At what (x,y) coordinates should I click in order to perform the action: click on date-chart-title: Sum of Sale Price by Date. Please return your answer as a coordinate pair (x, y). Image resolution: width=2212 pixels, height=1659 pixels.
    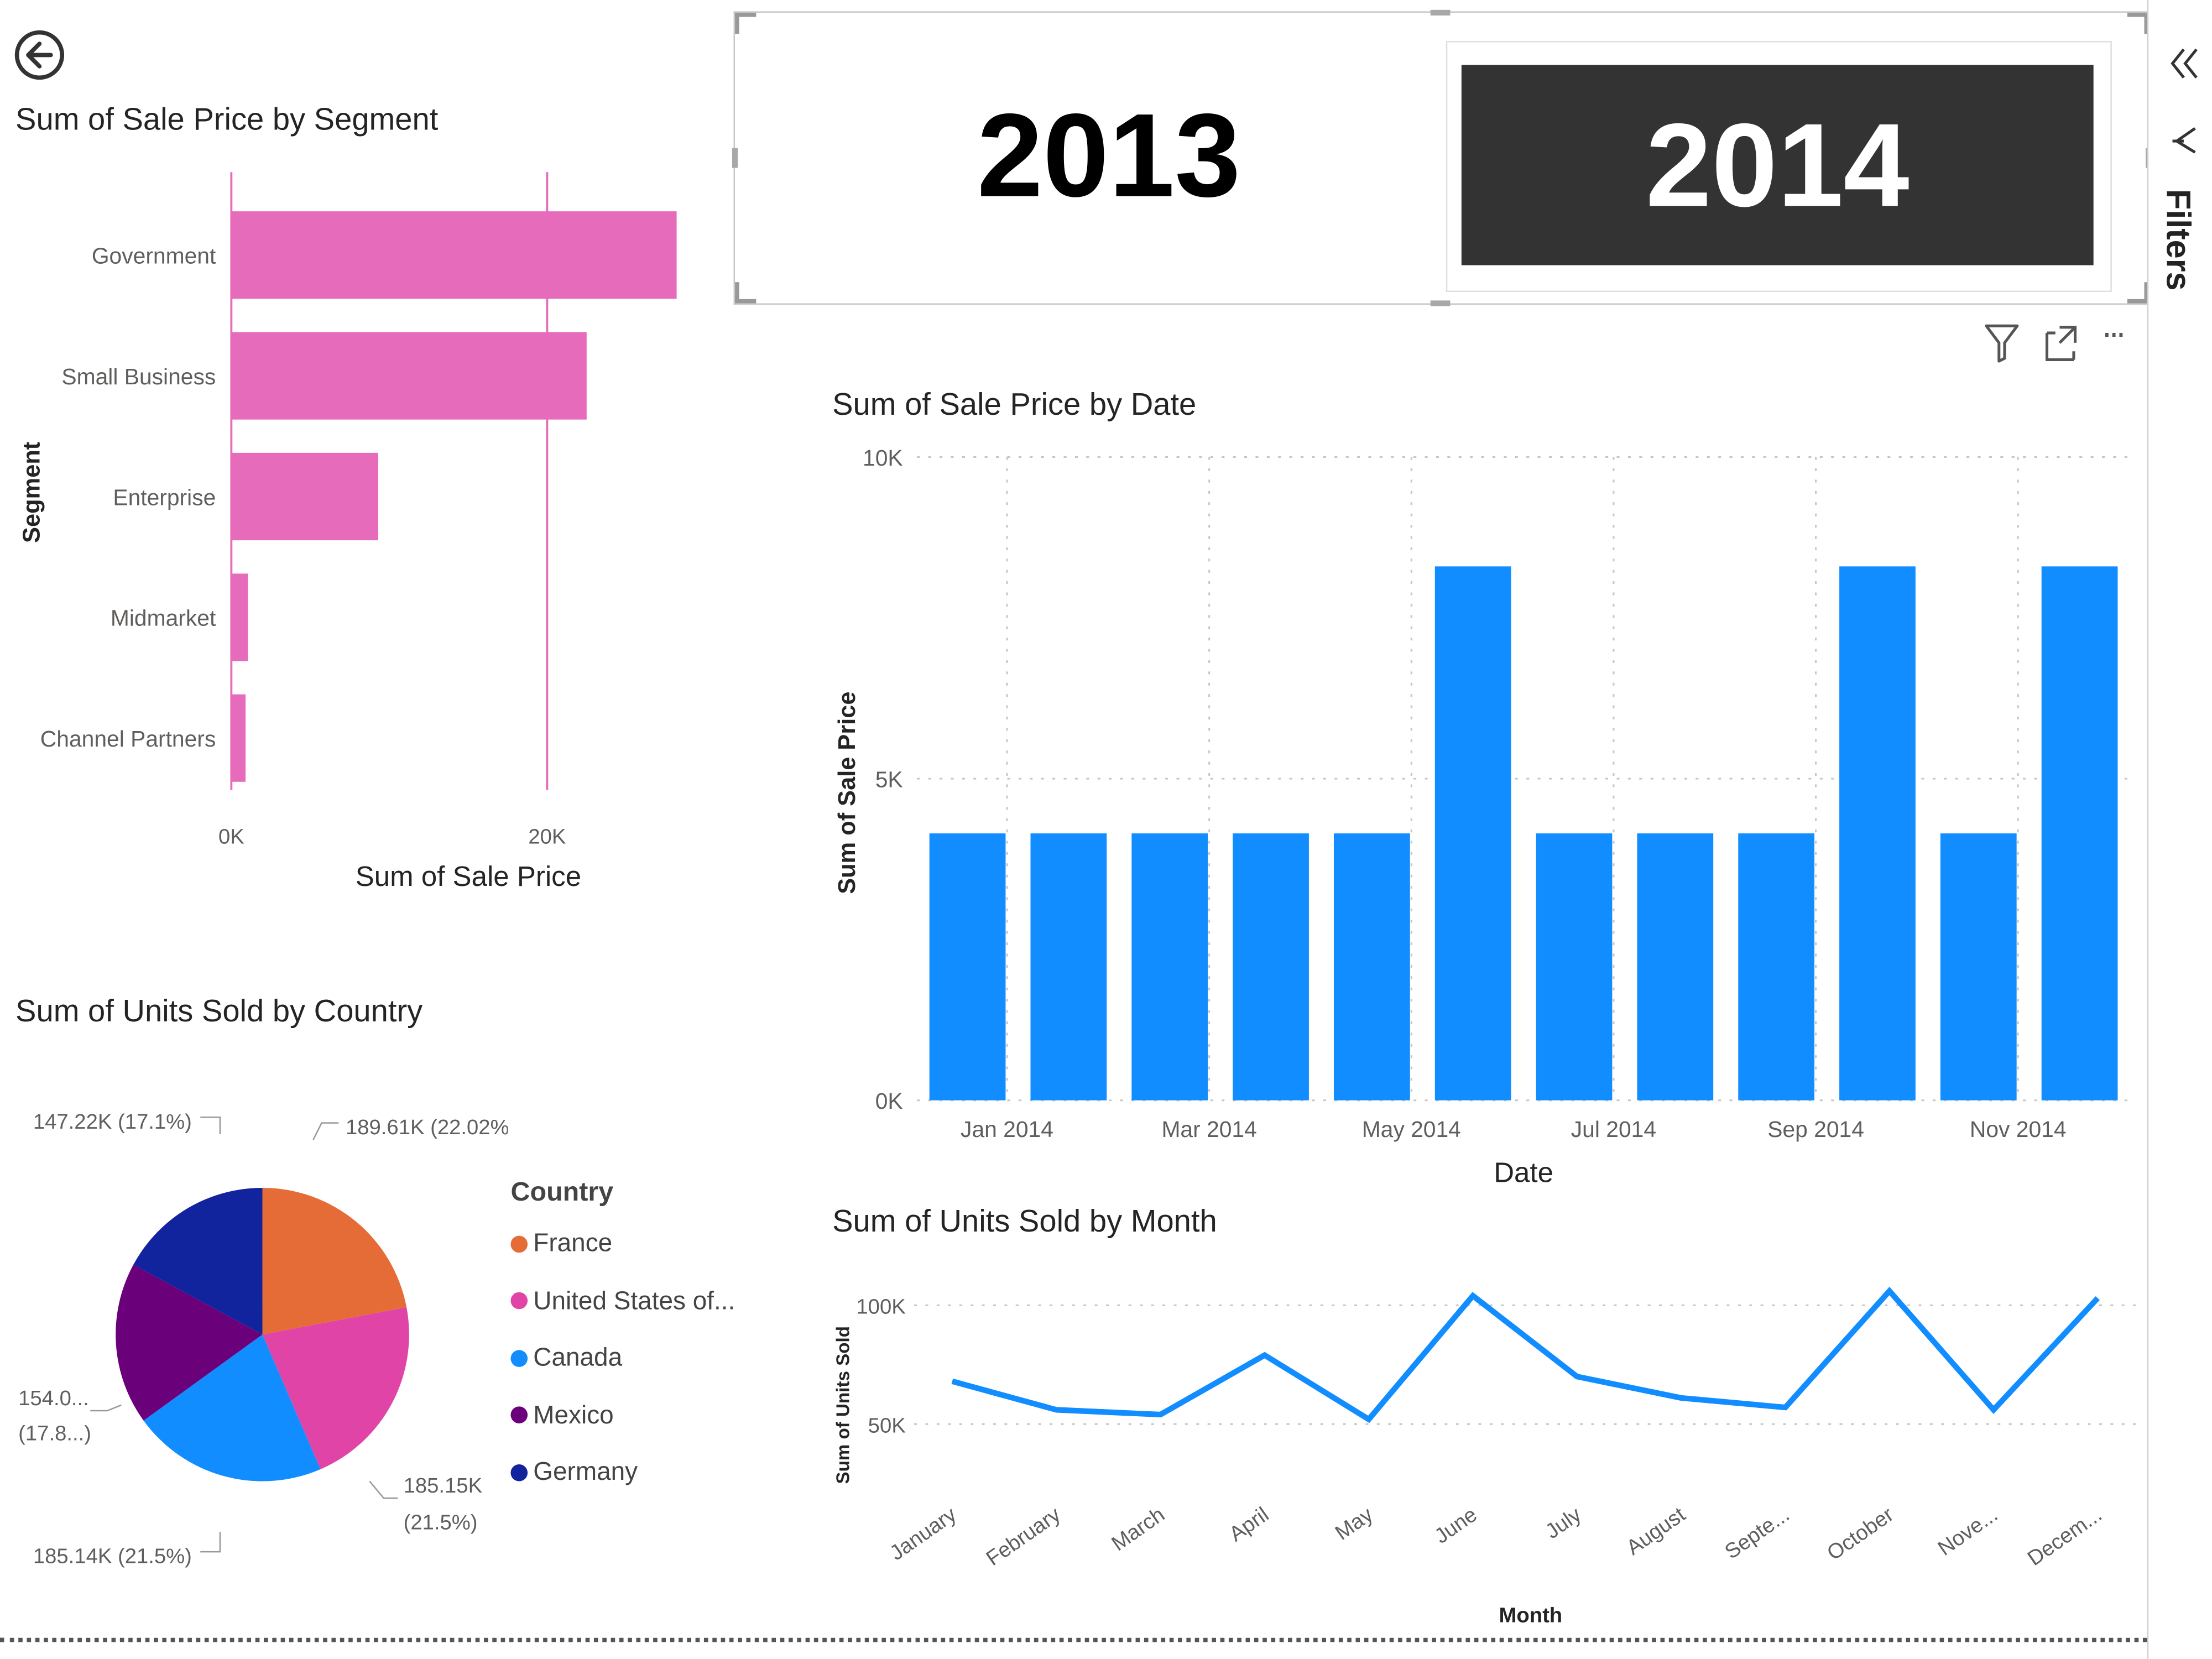
    Looking at the image, I should click on (1015, 404).